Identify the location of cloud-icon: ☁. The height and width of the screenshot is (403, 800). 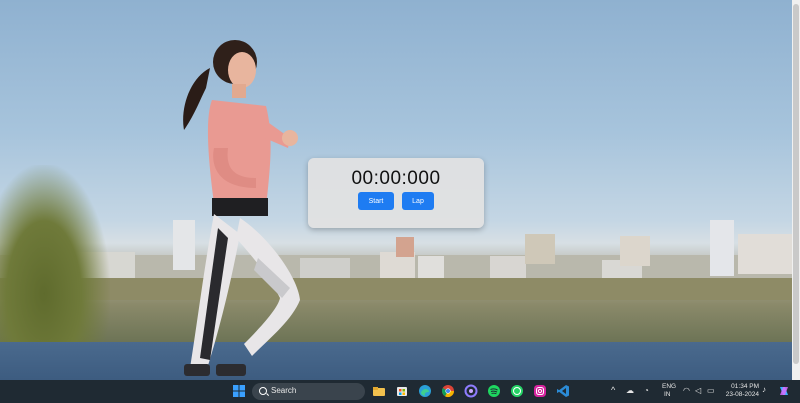
(630, 391).